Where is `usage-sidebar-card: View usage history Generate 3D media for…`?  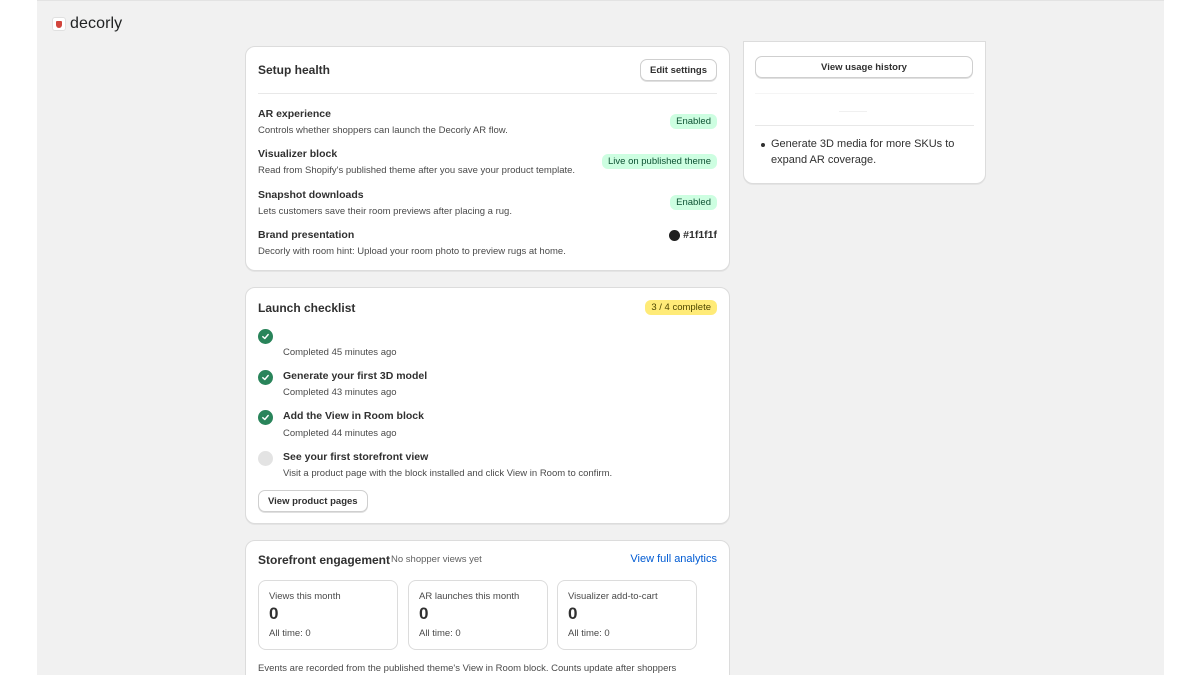
usage-sidebar-card: View usage history Generate 3D media for… is located at coordinates (864, 112).